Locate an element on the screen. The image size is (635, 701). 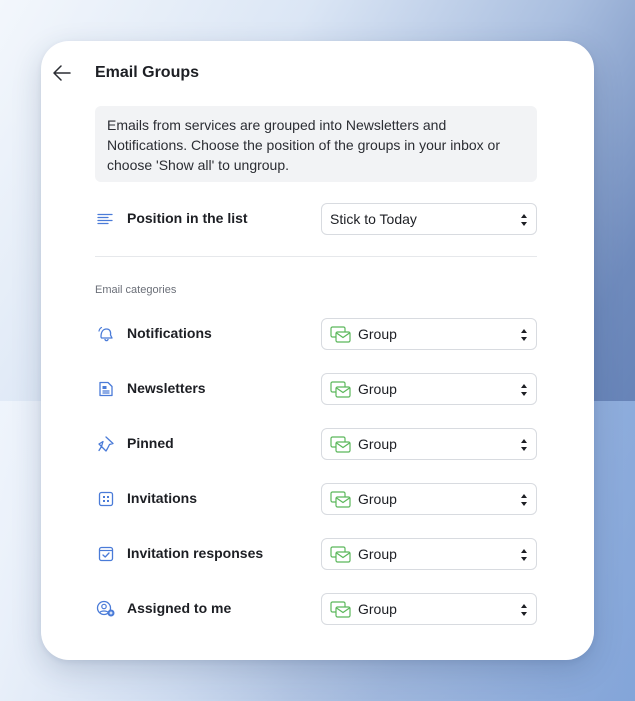
position-select: Stick to Today is located at coordinates (429, 219).